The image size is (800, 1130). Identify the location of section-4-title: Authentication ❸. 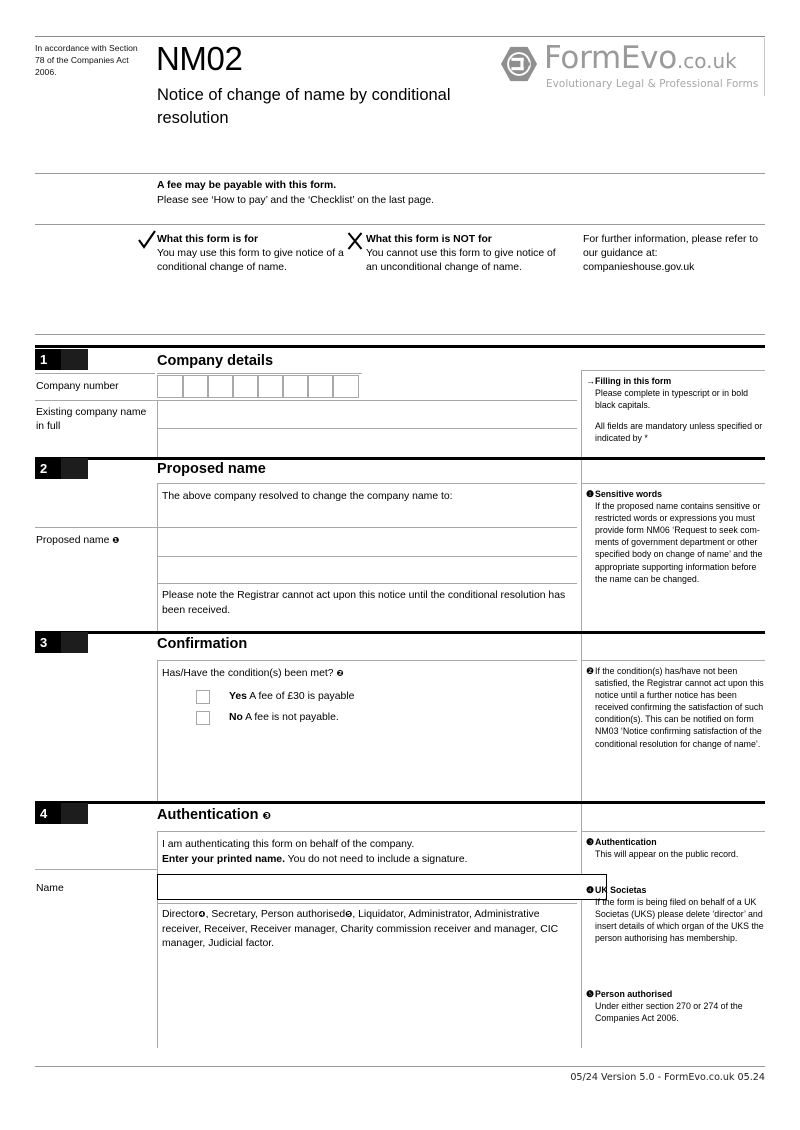
(214, 816).